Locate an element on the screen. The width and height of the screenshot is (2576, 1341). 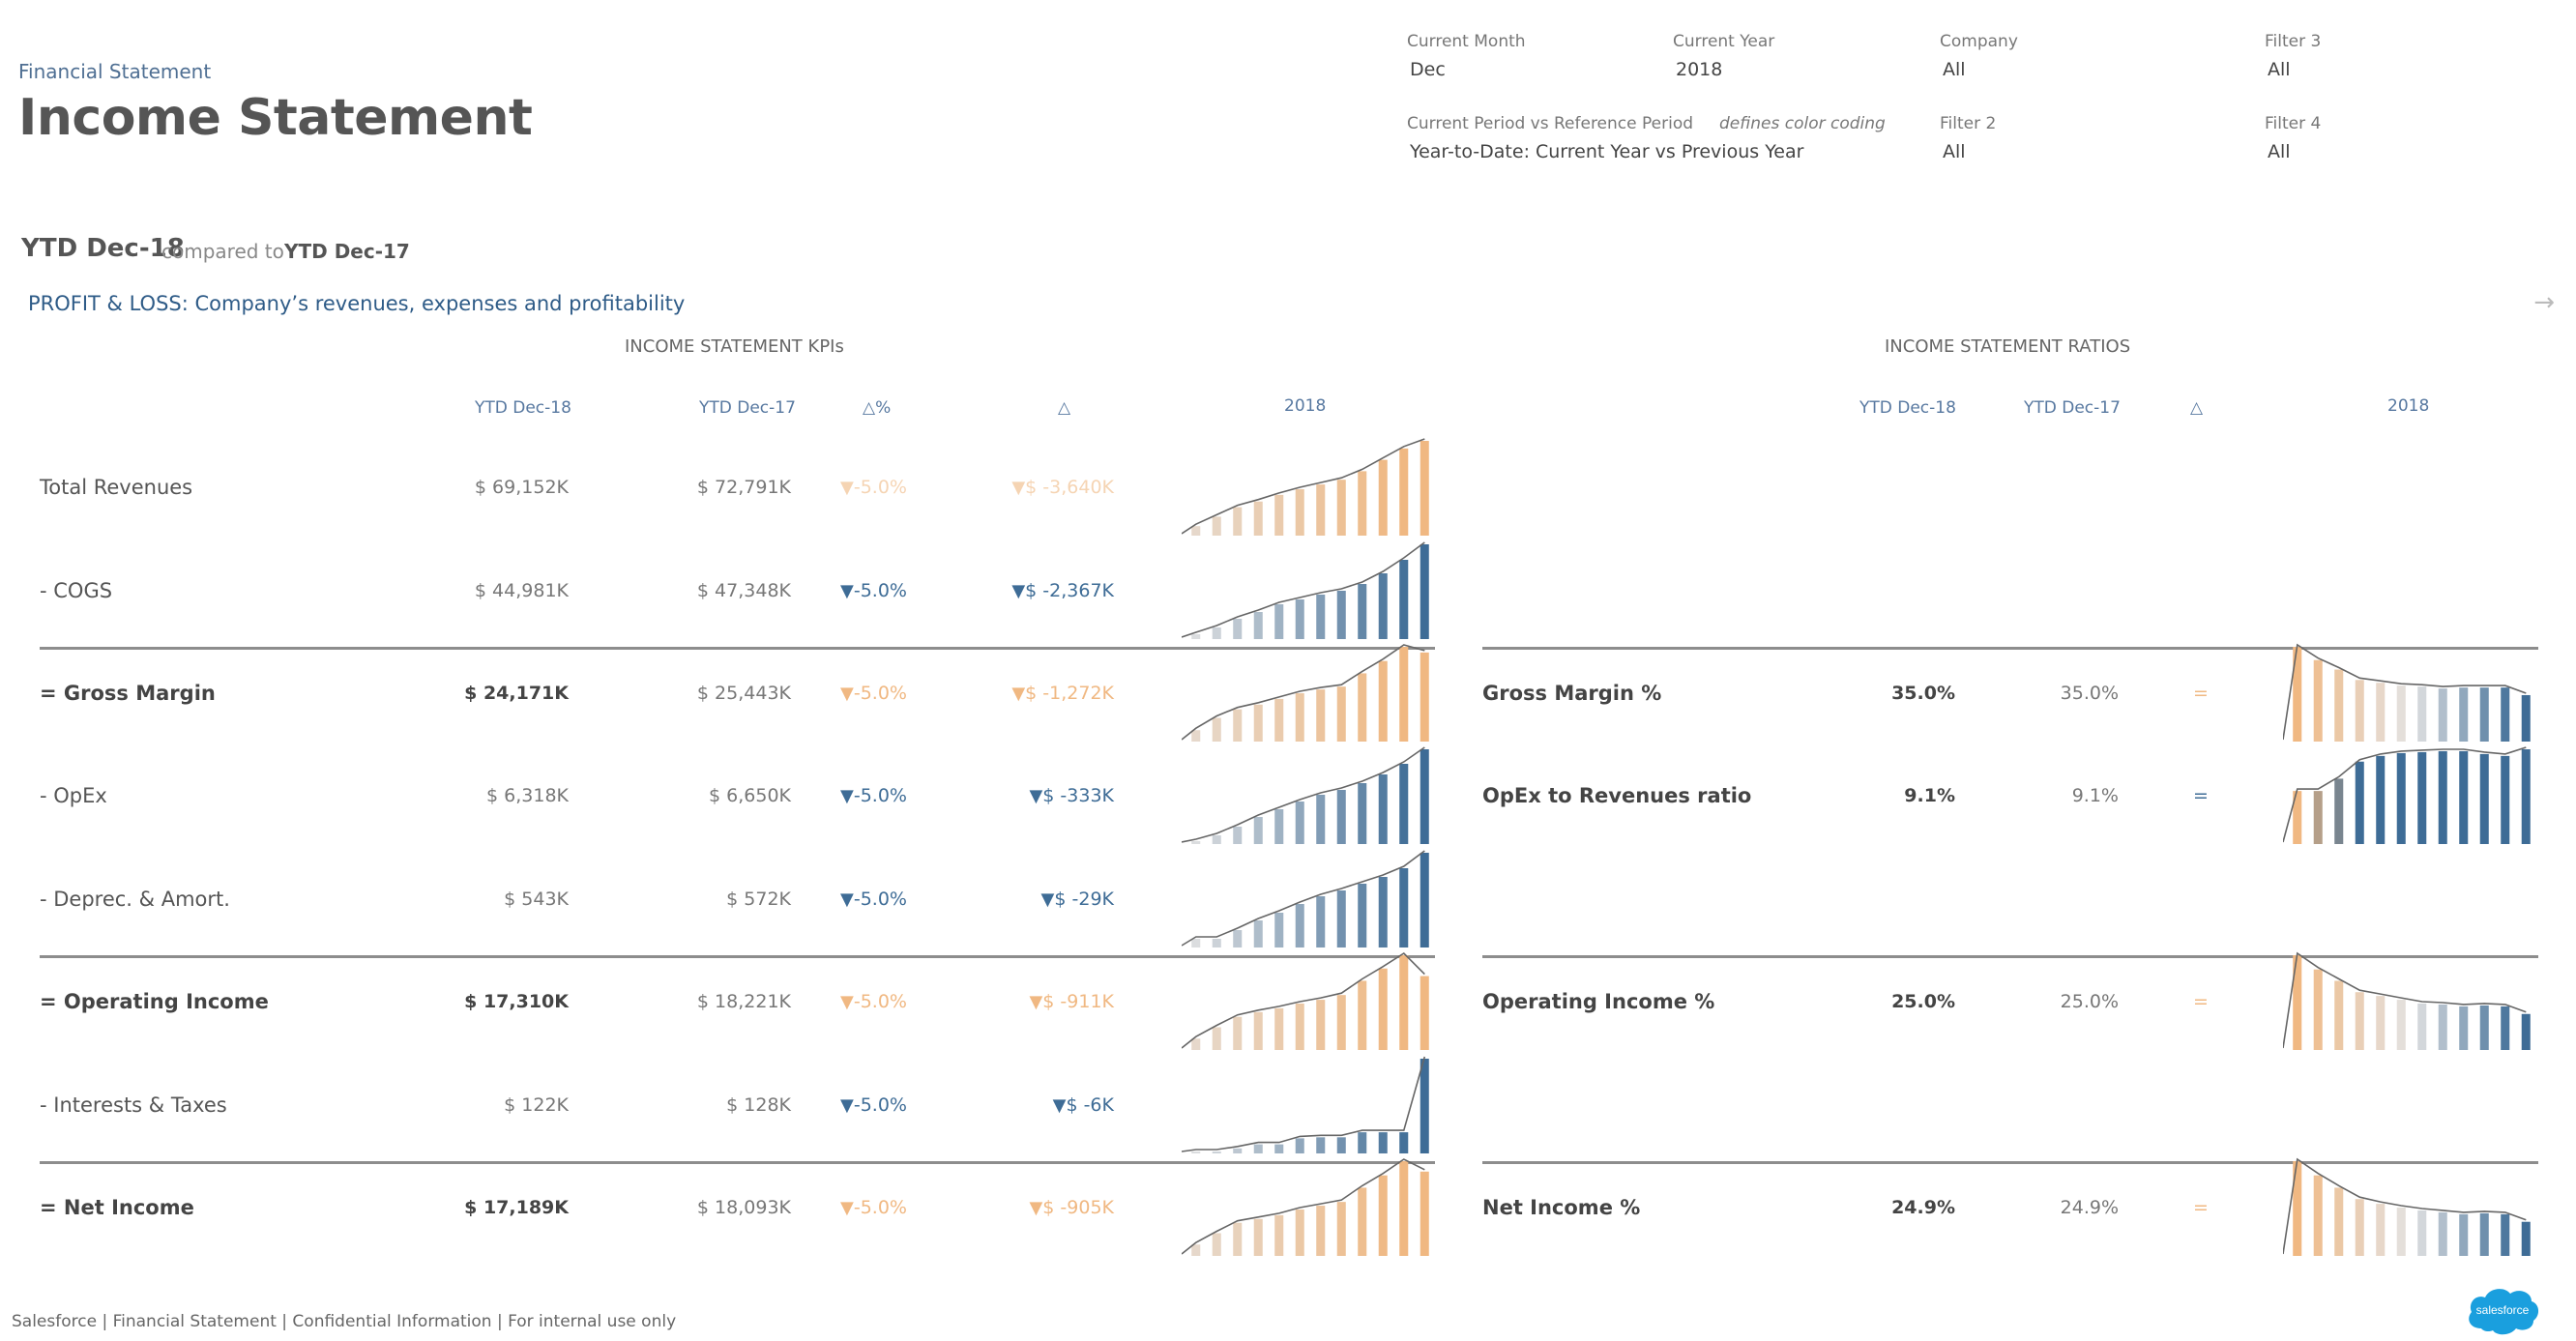
ratio-col-current: YTD Dec-18 is located at coordinates (1907, 408).